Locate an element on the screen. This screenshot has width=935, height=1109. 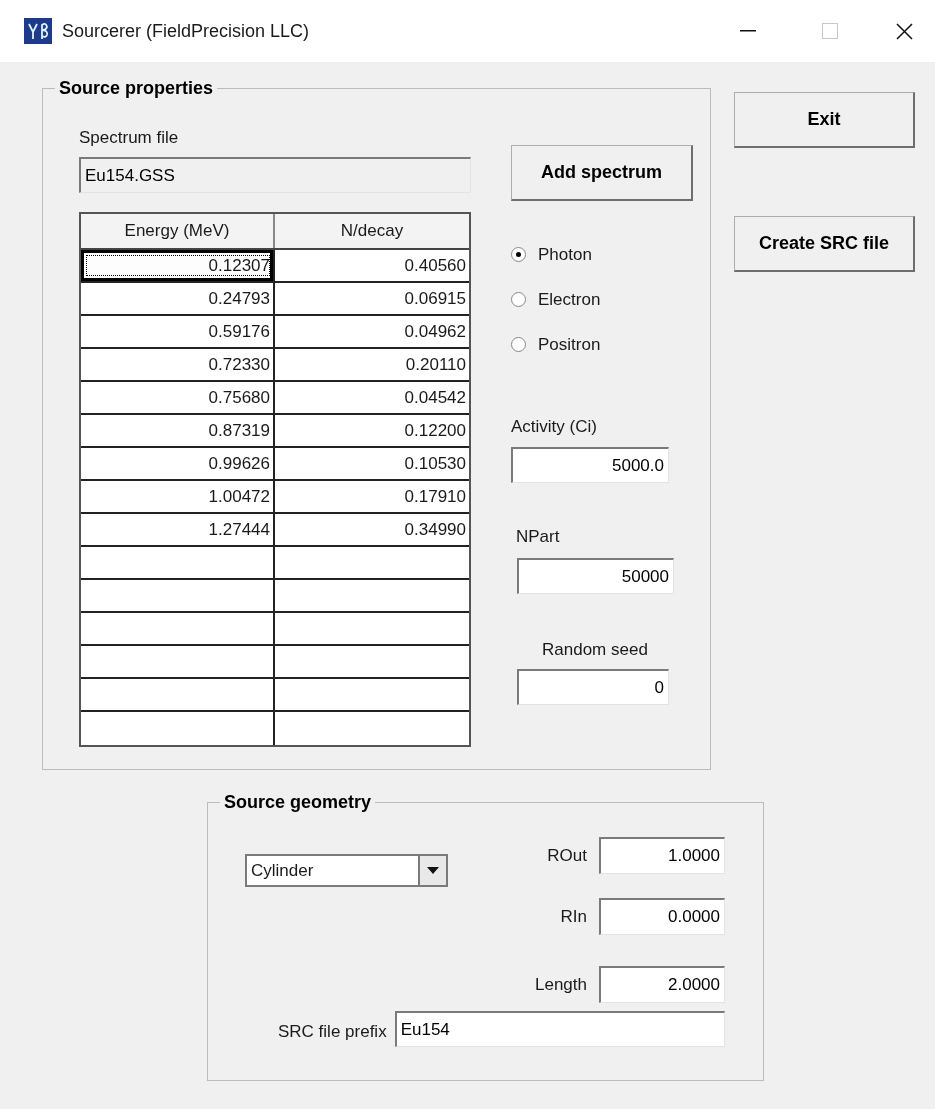
table-cell: 0.12200 is located at coordinates (372, 430).